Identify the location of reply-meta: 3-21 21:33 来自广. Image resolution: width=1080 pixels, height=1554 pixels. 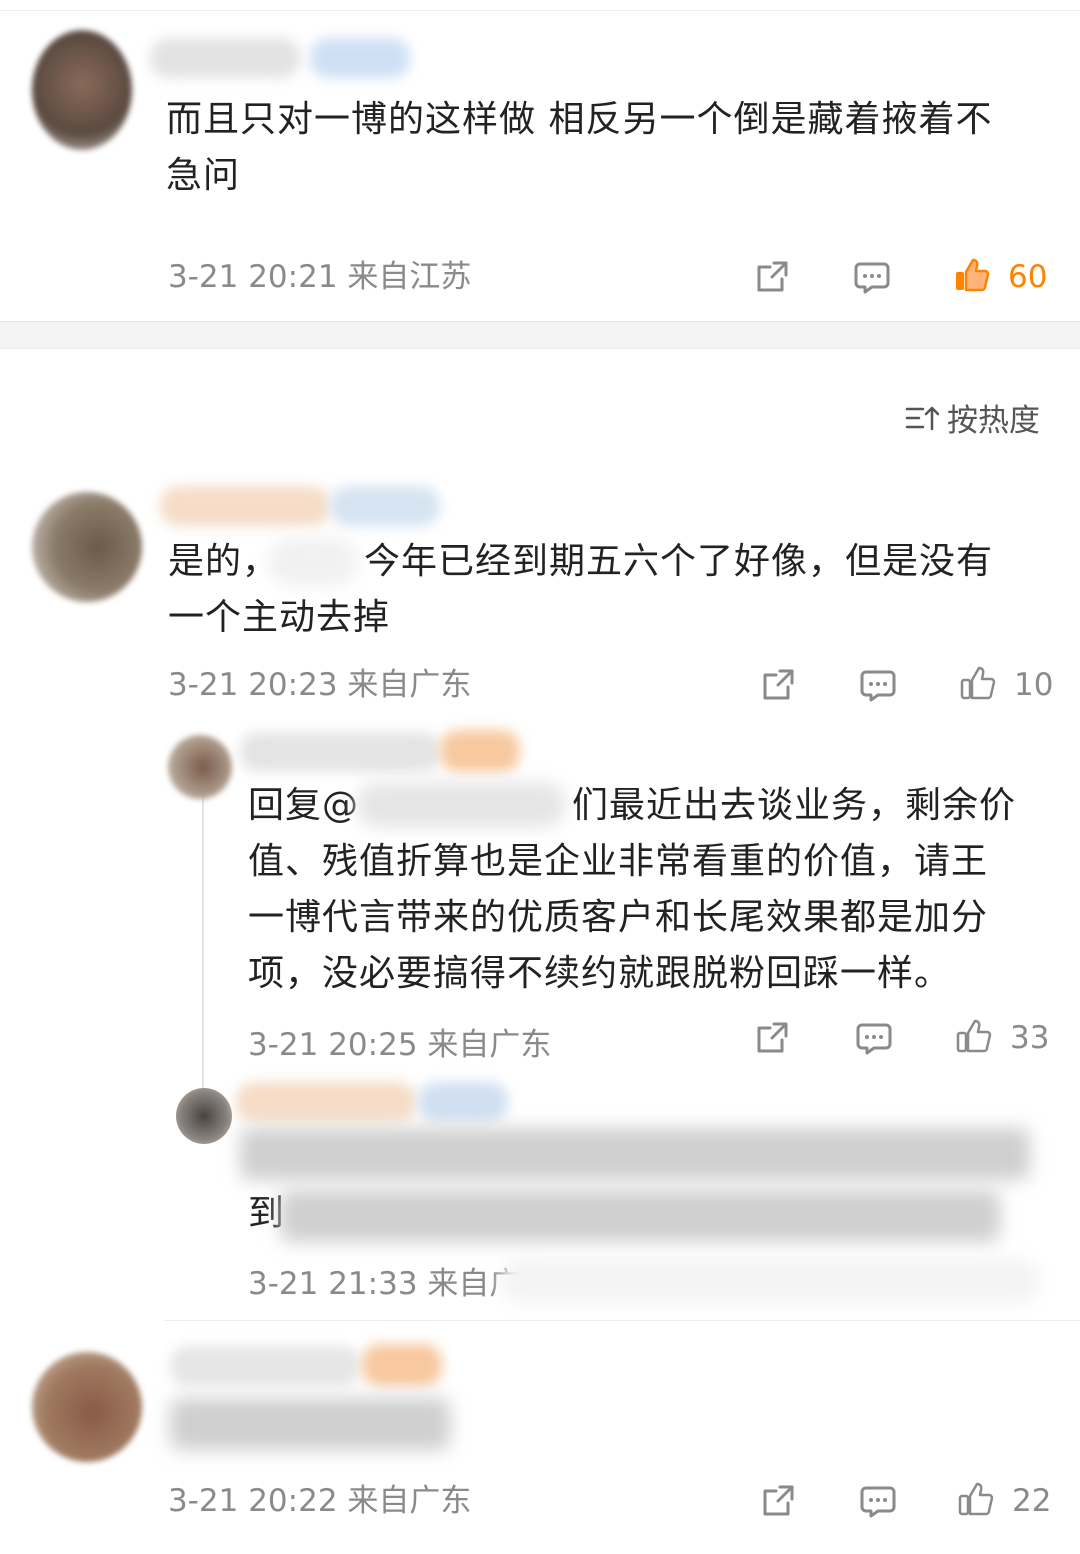
(384, 1284).